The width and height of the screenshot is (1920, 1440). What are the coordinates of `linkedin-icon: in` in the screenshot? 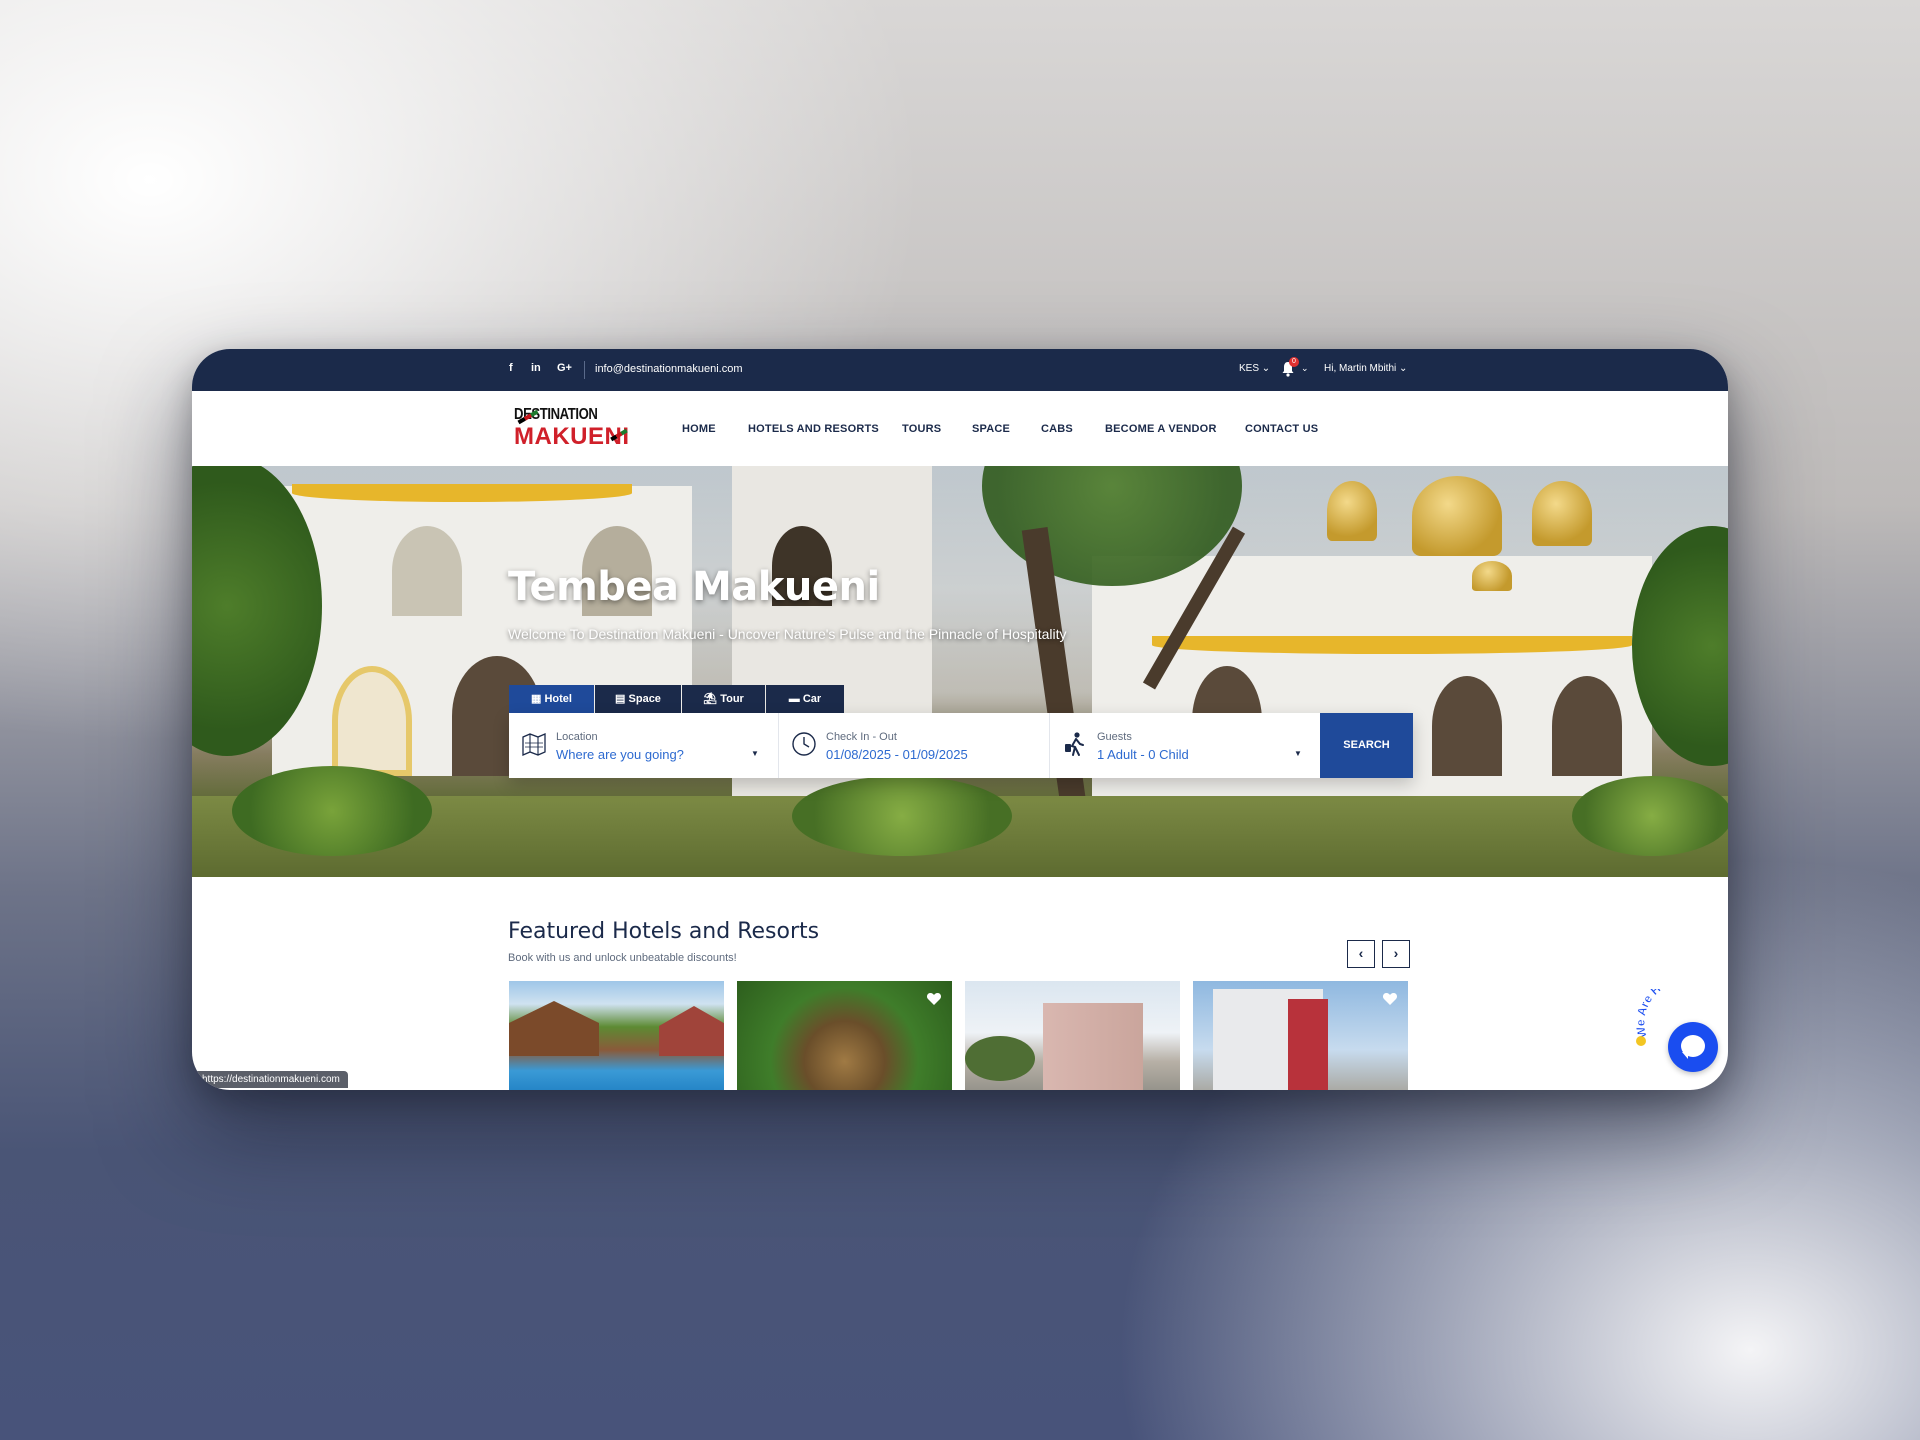 It's located at (536, 368).